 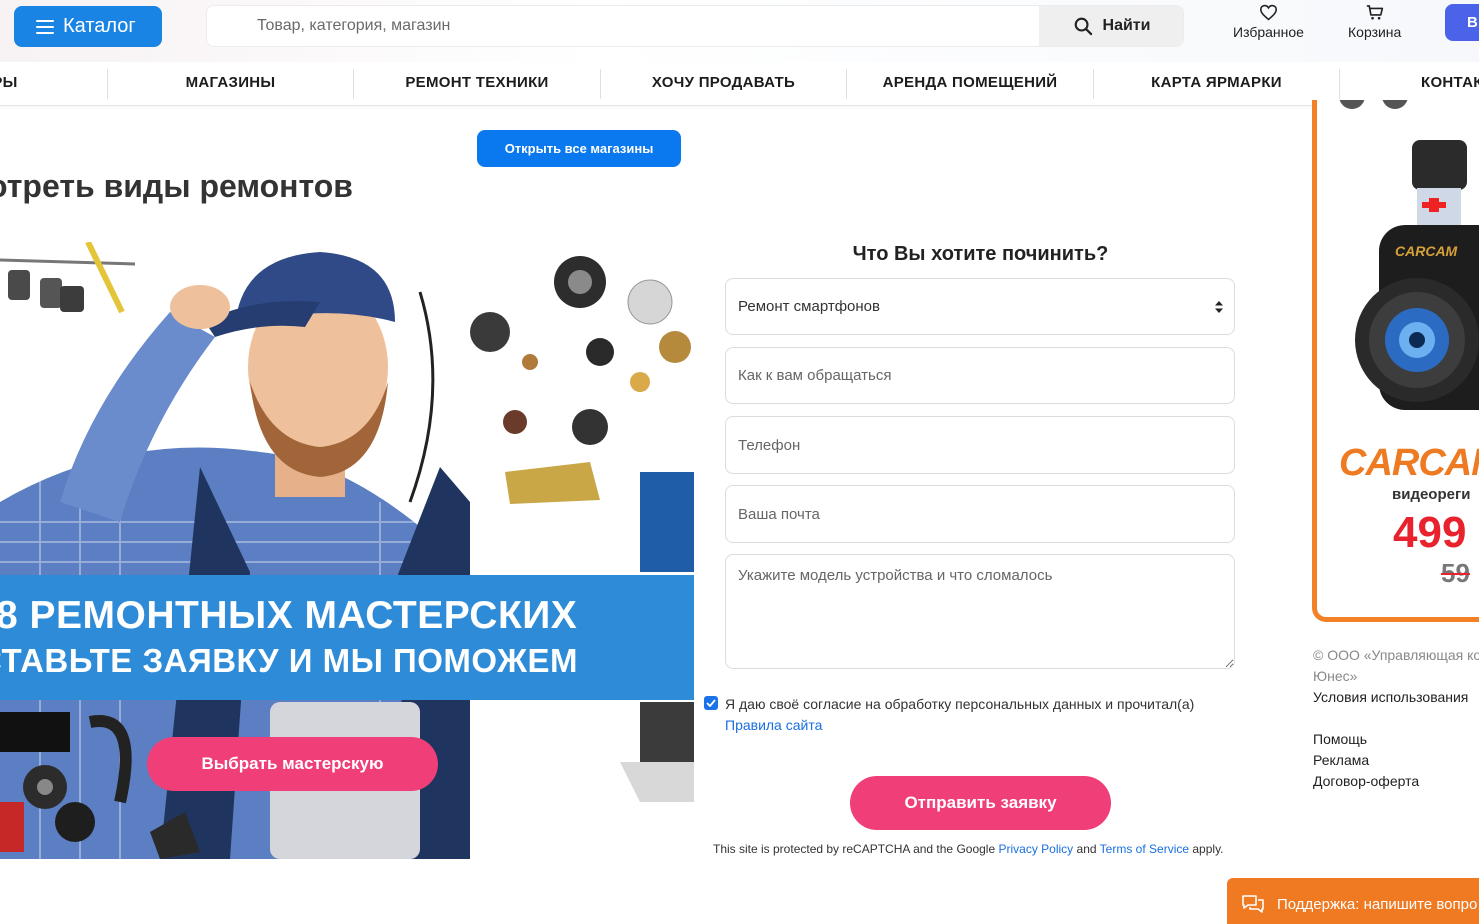 I want to click on nav-item-map: КАРТА ЯРМАРКИ, so click(x=1216, y=84).